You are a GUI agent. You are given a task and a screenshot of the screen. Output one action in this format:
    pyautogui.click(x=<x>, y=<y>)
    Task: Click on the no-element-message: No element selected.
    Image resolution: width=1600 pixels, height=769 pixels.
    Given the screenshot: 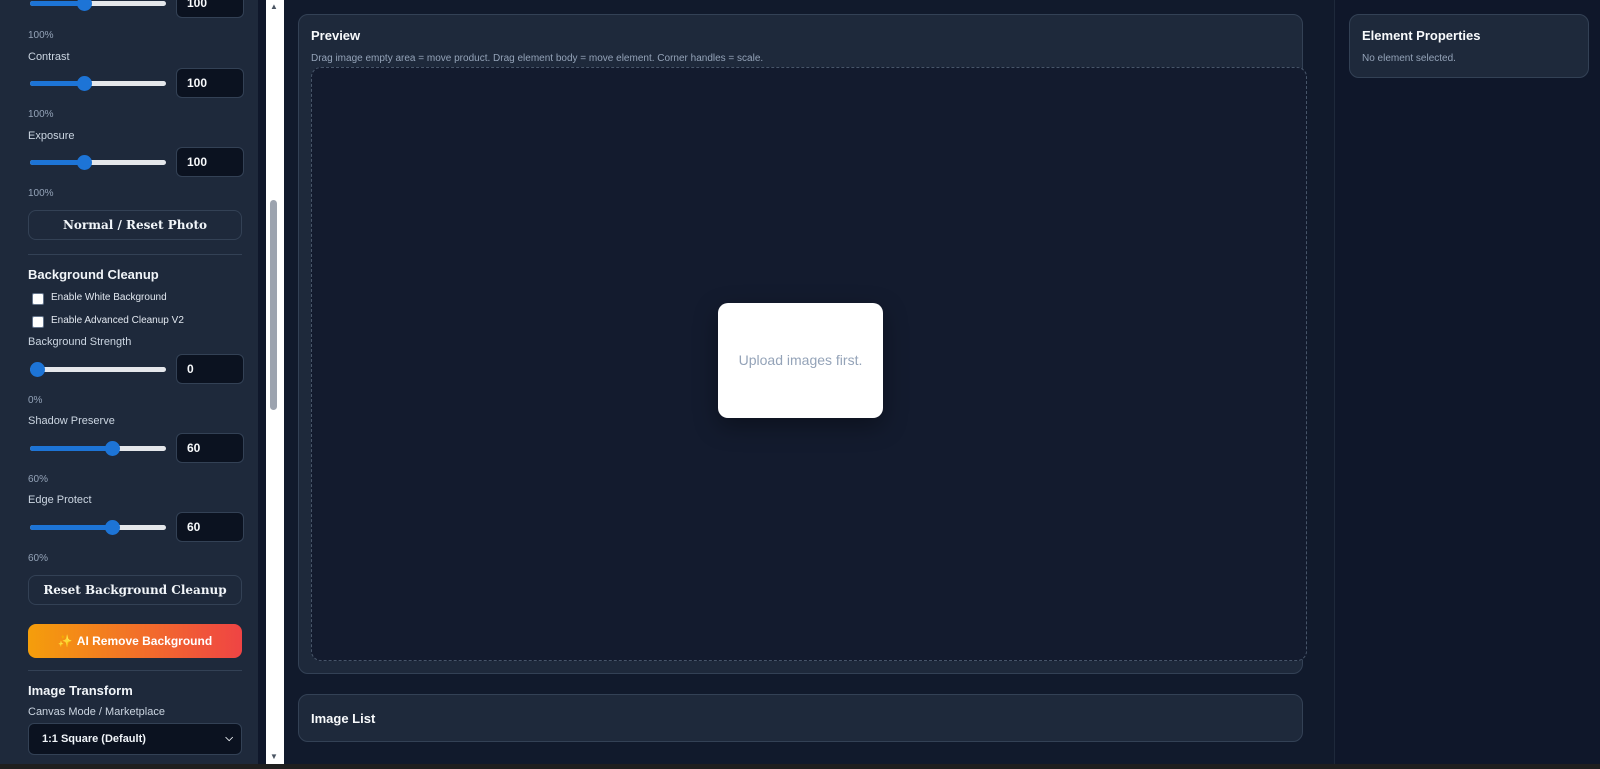 What is the action you would take?
    pyautogui.click(x=1409, y=58)
    